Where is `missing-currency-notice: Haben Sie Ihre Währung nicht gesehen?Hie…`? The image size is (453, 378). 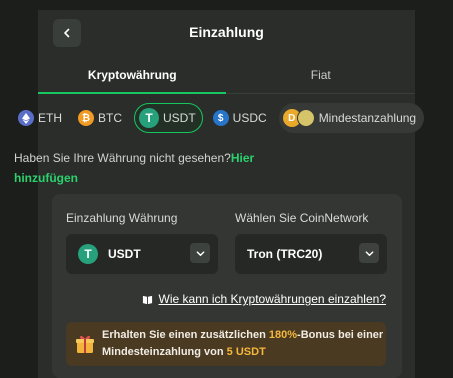
missing-currency-notice: Haben Sie Ihre Währung nicht gesehen?Hie… is located at coordinates (164, 168).